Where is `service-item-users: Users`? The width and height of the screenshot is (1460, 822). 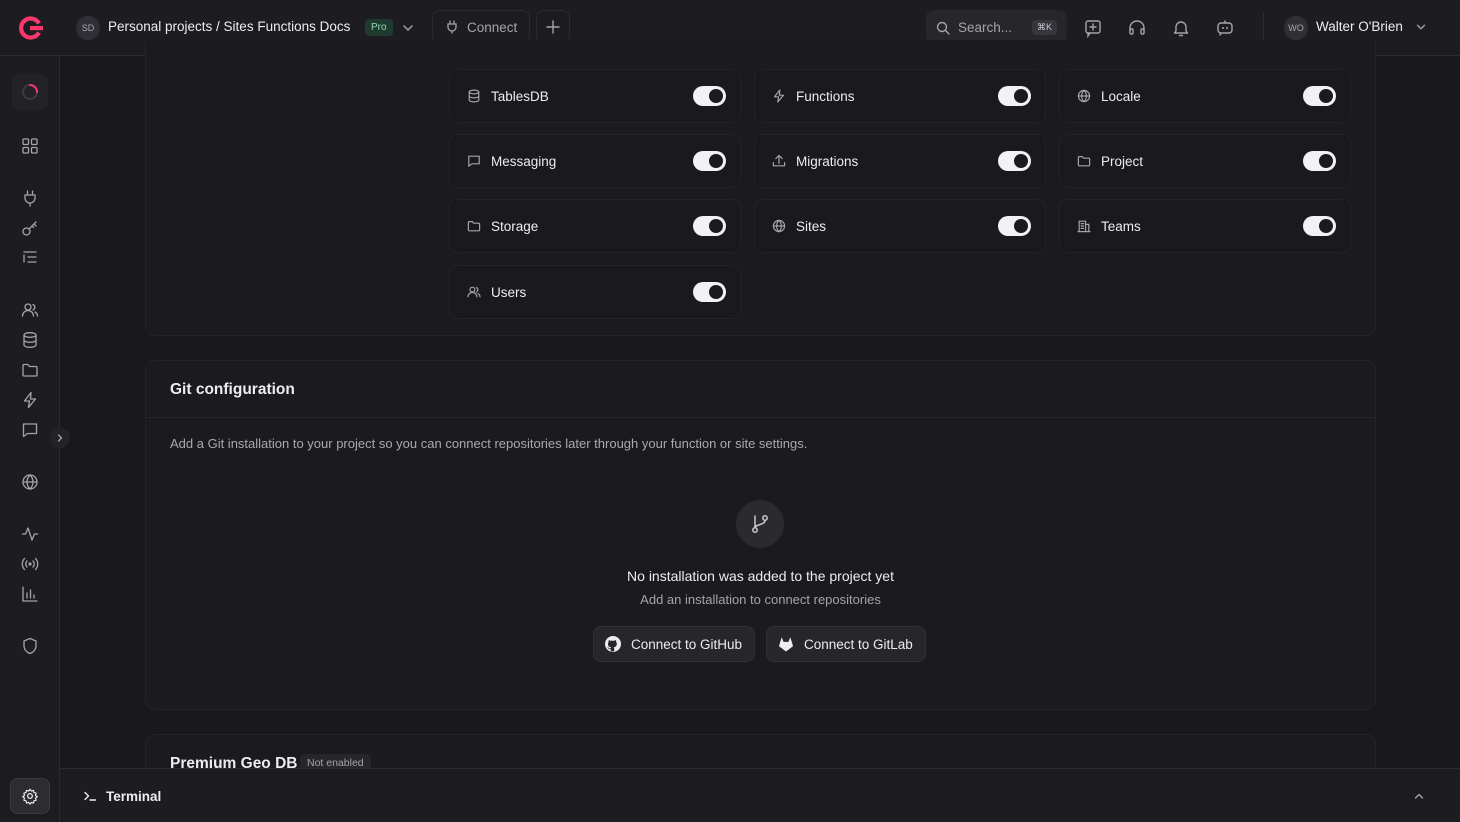 service-item-users: Users is located at coordinates (595, 292).